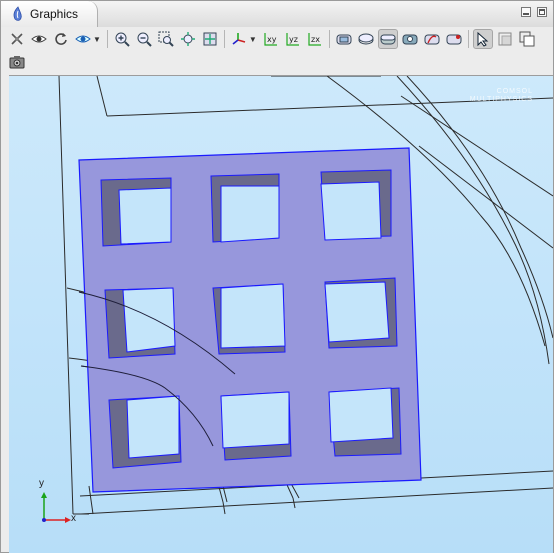 This screenshot has width=554, height=553. I want to click on svg-text: zx, so click(315, 39).